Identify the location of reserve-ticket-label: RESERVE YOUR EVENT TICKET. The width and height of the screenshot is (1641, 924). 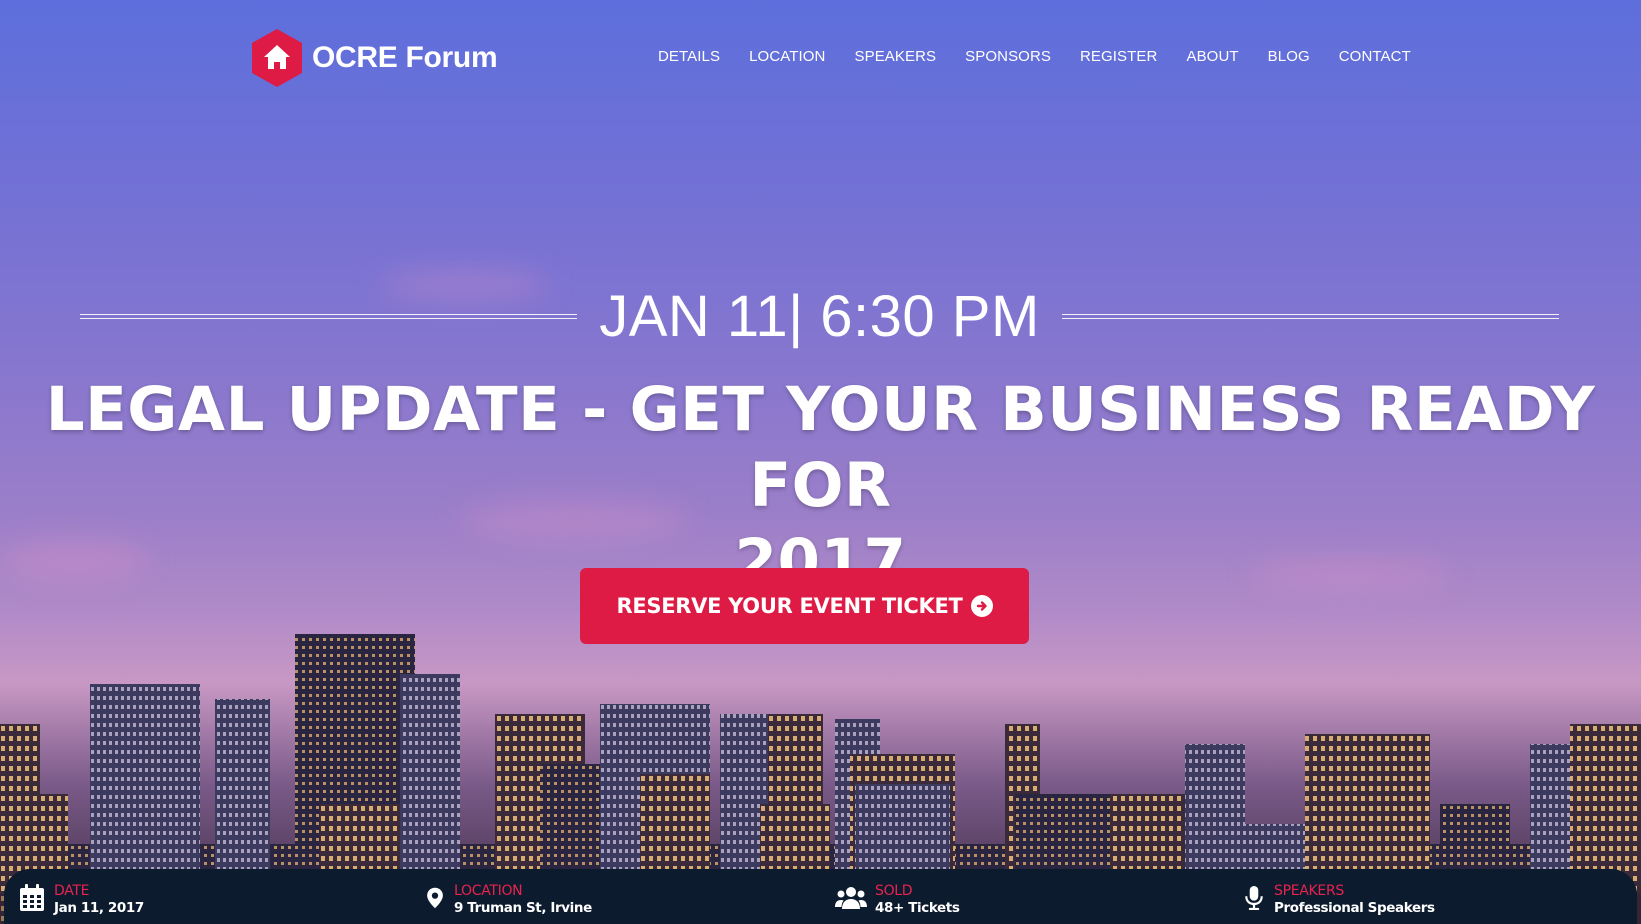
(789, 606).